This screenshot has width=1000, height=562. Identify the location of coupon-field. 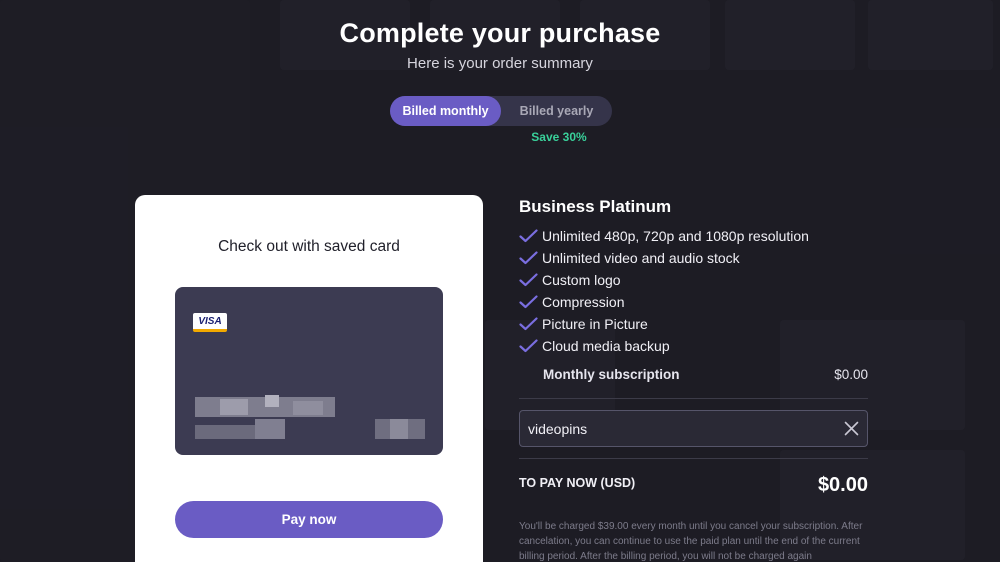
(693, 428).